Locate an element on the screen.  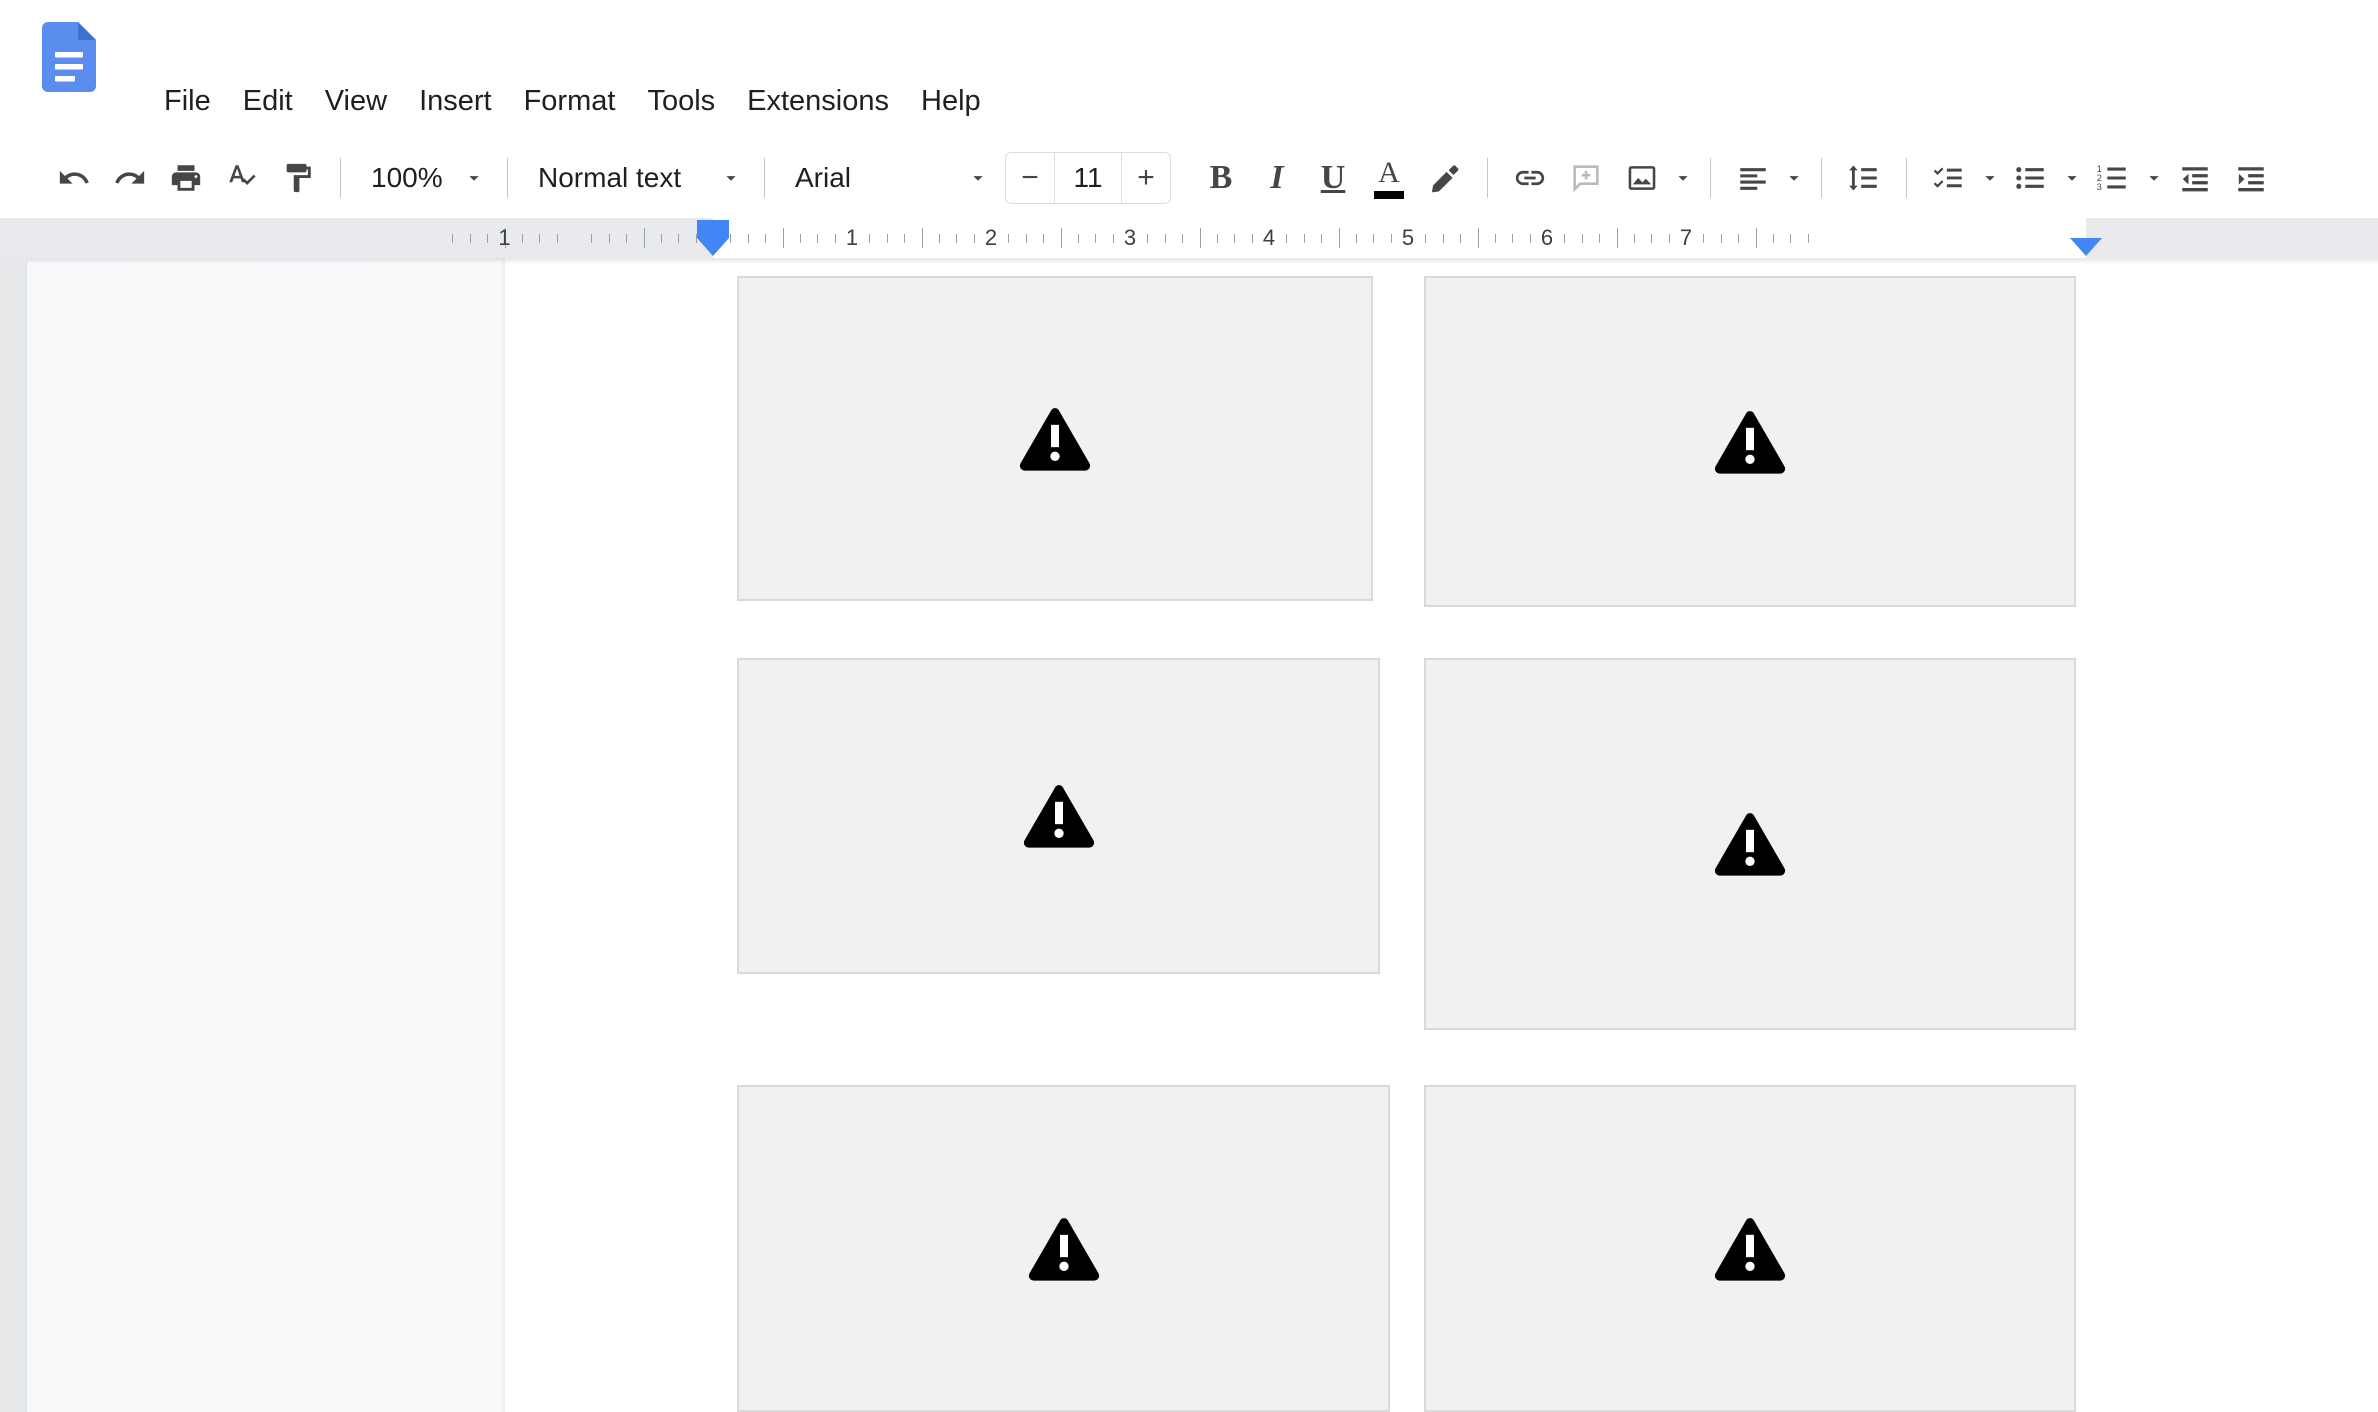
checklist-icon is located at coordinates (1947, 177).